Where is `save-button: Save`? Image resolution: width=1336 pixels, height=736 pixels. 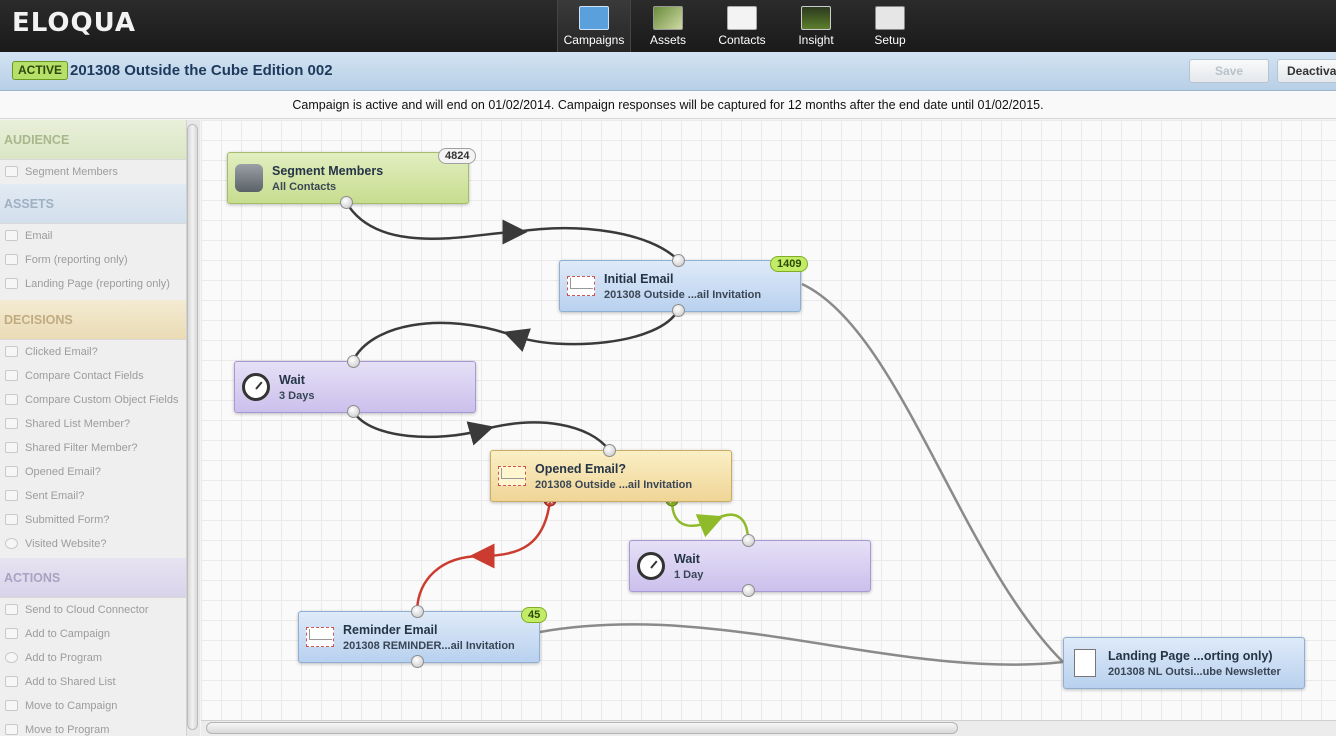 save-button: Save is located at coordinates (1229, 71).